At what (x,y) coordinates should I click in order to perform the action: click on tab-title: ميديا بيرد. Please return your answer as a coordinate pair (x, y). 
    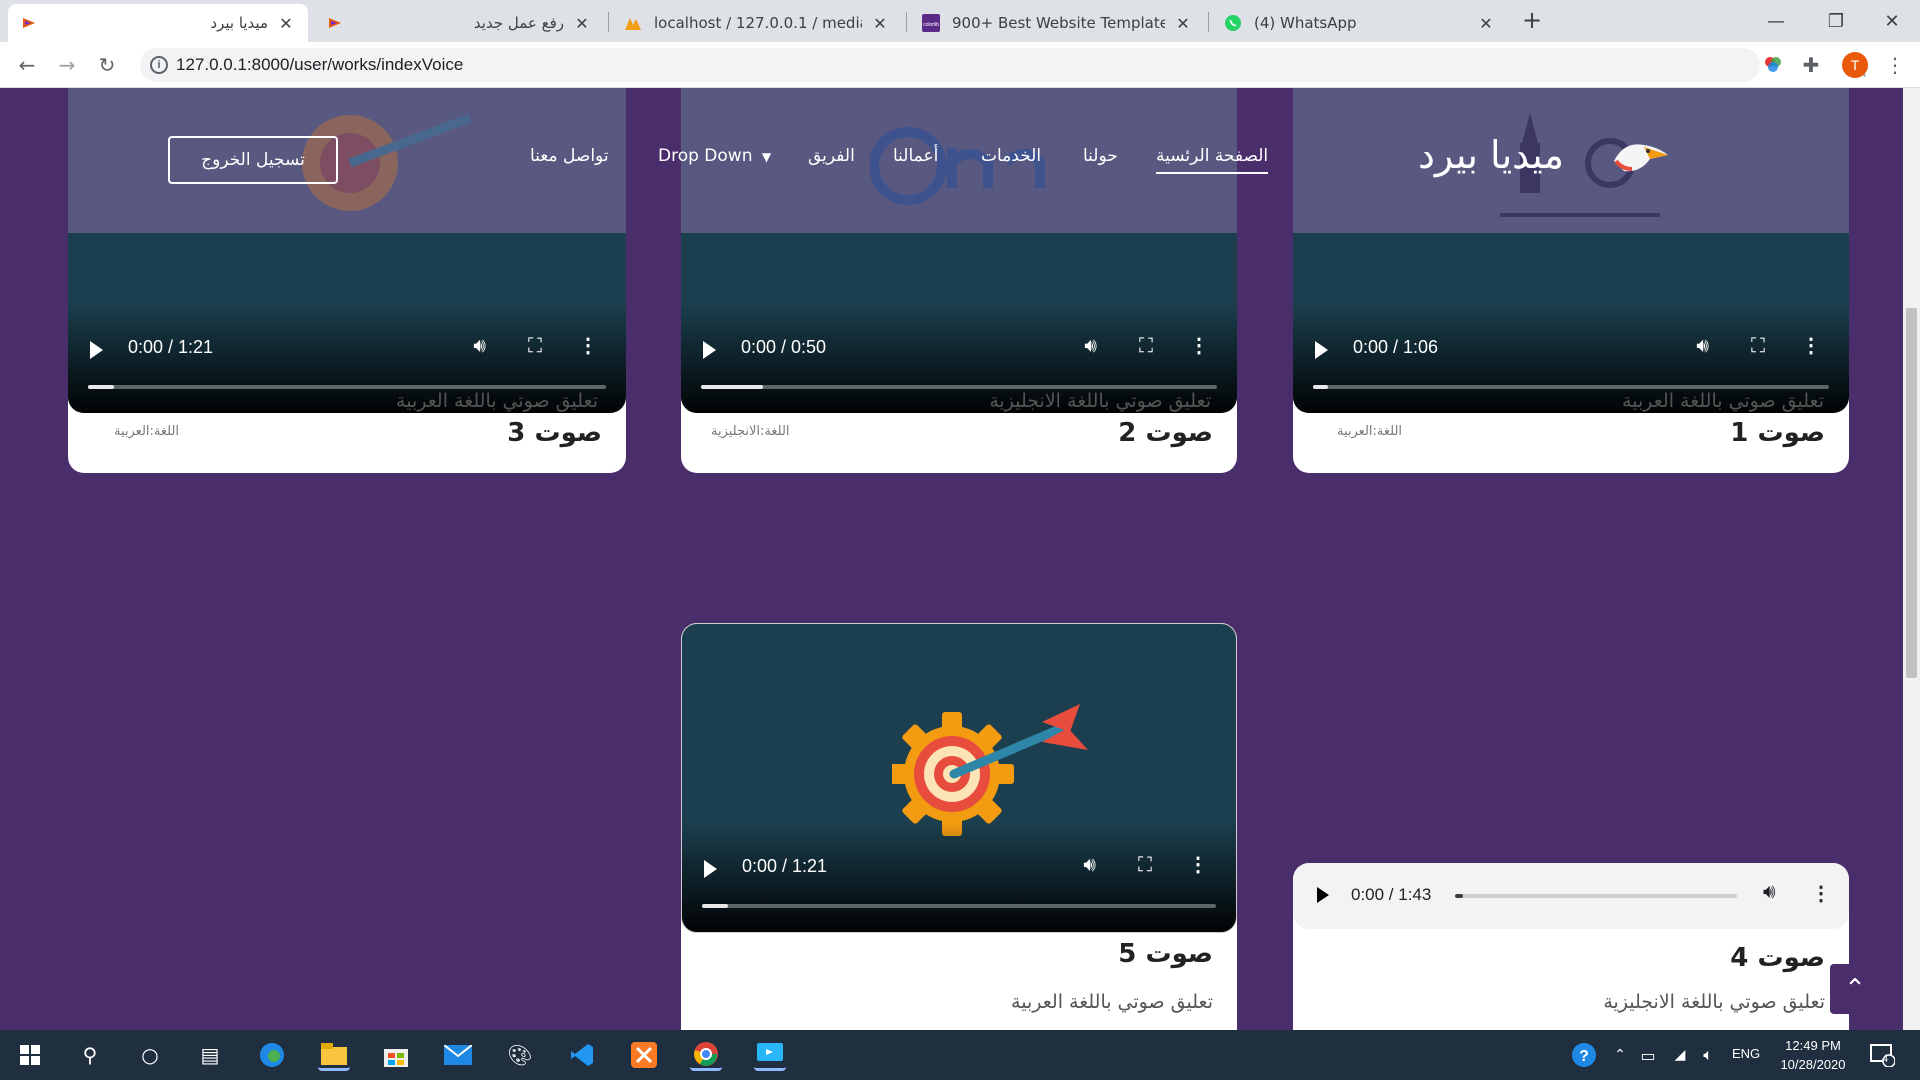
    Looking at the image, I should click on (239, 23).